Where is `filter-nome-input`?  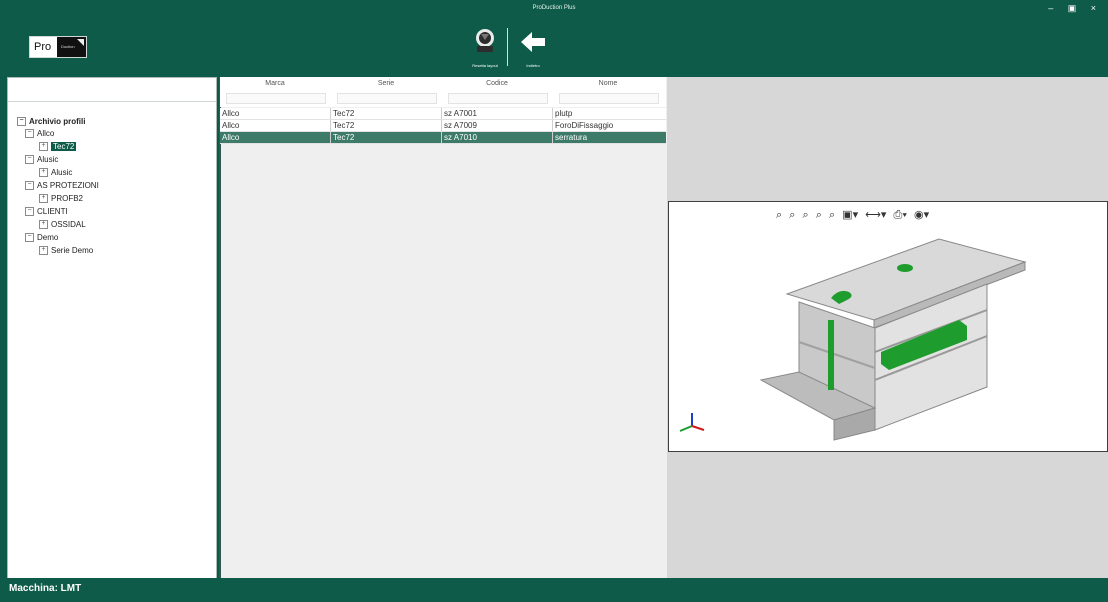
filter-nome-input is located at coordinates (609, 98).